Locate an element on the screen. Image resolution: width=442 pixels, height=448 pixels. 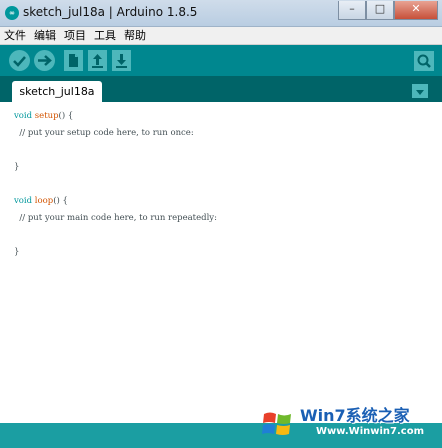
toolbar is located at coordinates (221, 60).